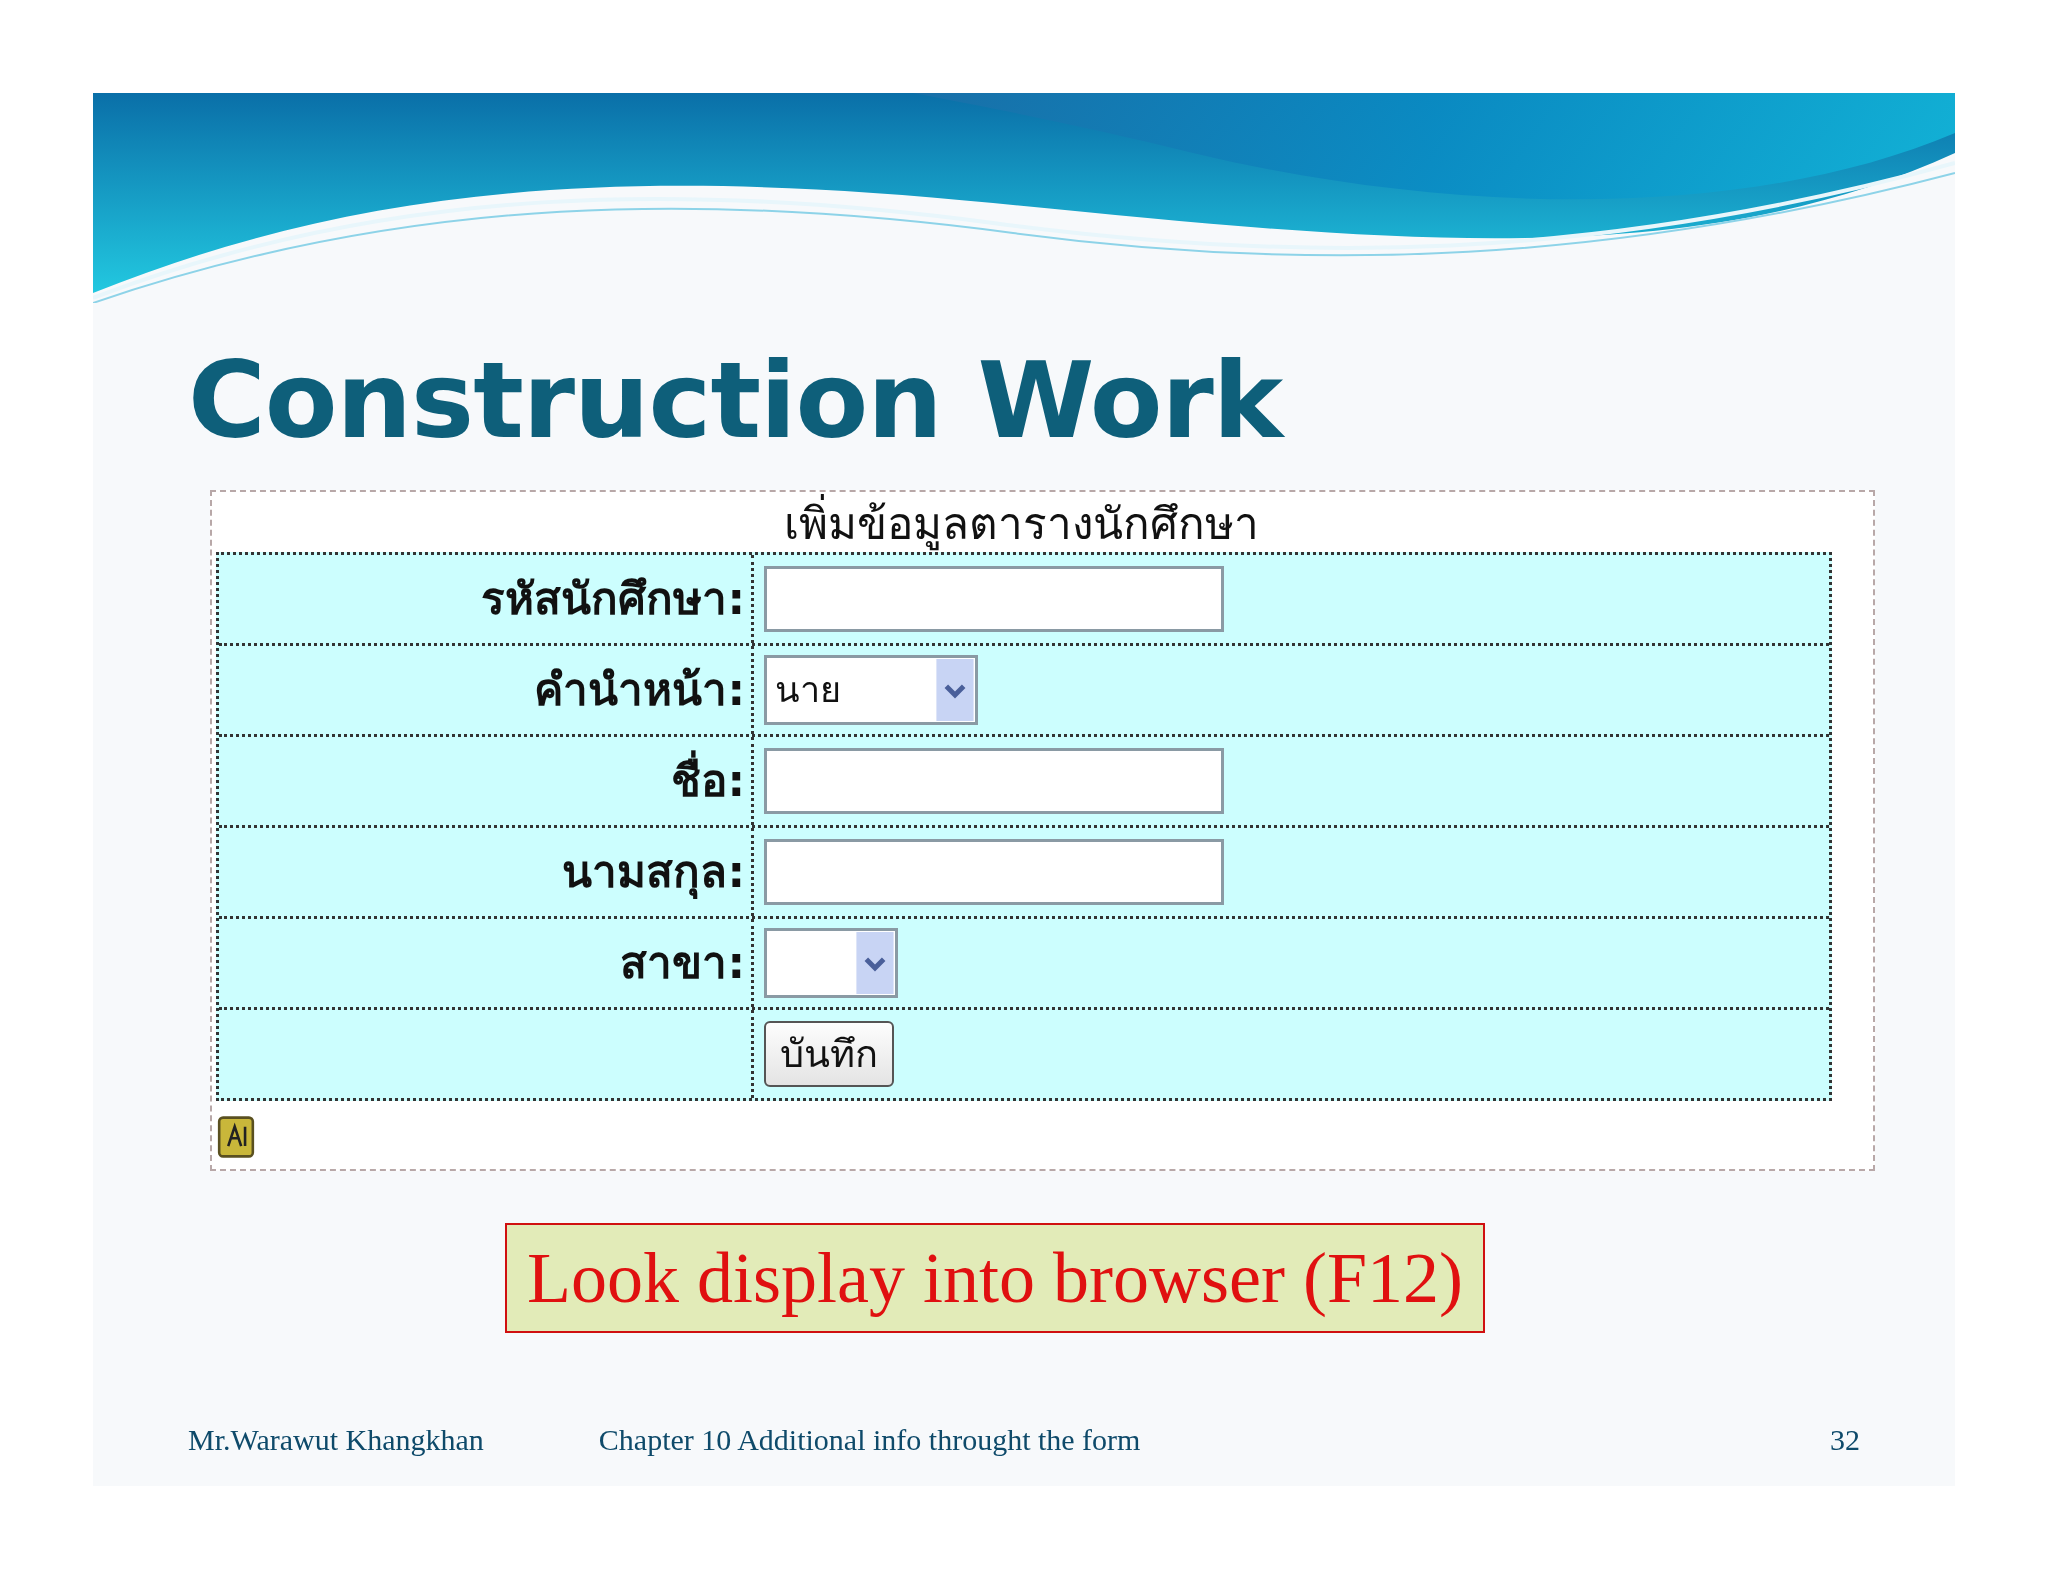  Describe the element at coordinates (737, 401) in the screenshot. I see `slide-title: Construction Work` at that location.